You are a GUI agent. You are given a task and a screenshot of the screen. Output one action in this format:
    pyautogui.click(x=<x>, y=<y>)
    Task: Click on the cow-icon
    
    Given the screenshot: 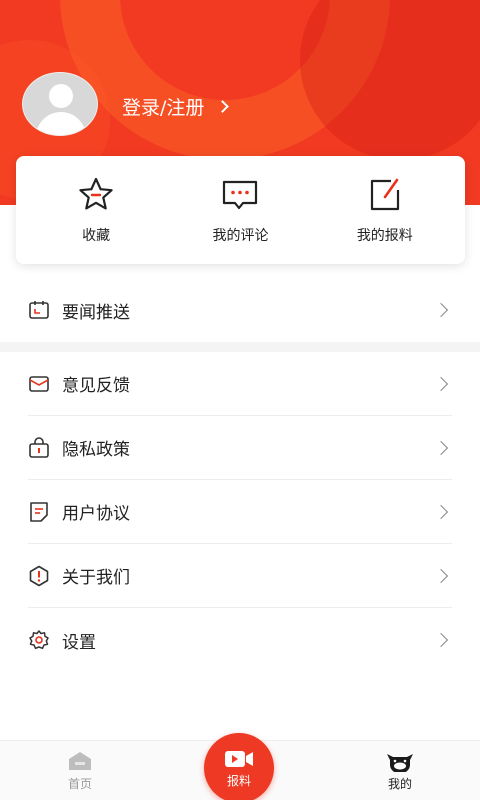 What is the action you would take?
    pyautogui.click(x=400, y=763)
    